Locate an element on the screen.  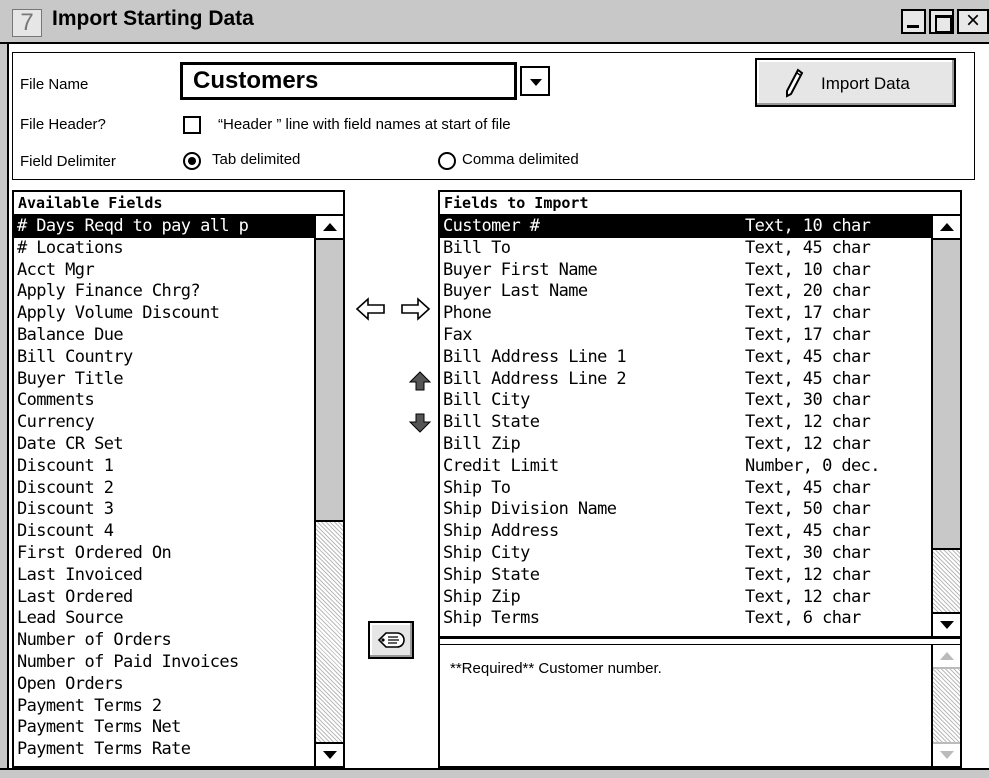
import-data-button: Import Data is located at coordinates (855, 82).